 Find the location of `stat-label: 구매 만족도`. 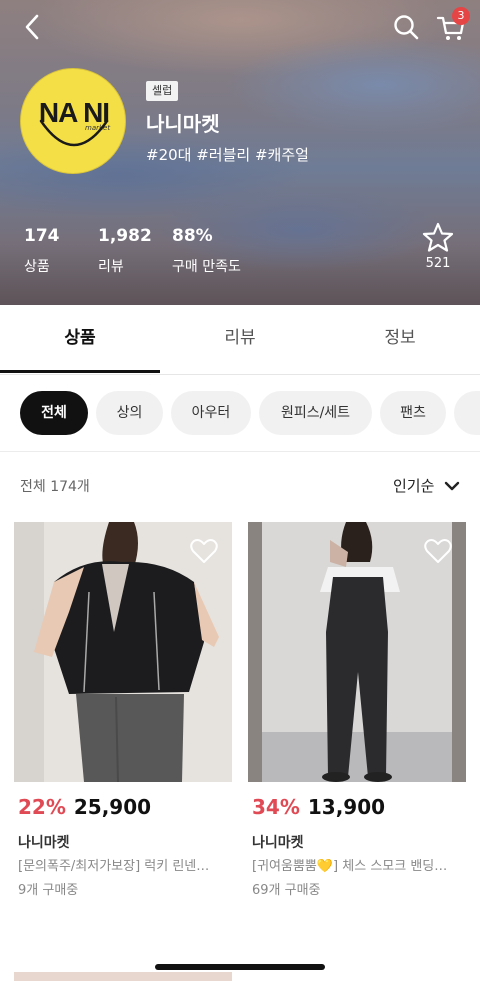

stat-label: 구매 만족도 is located at coordinates (206, 267).